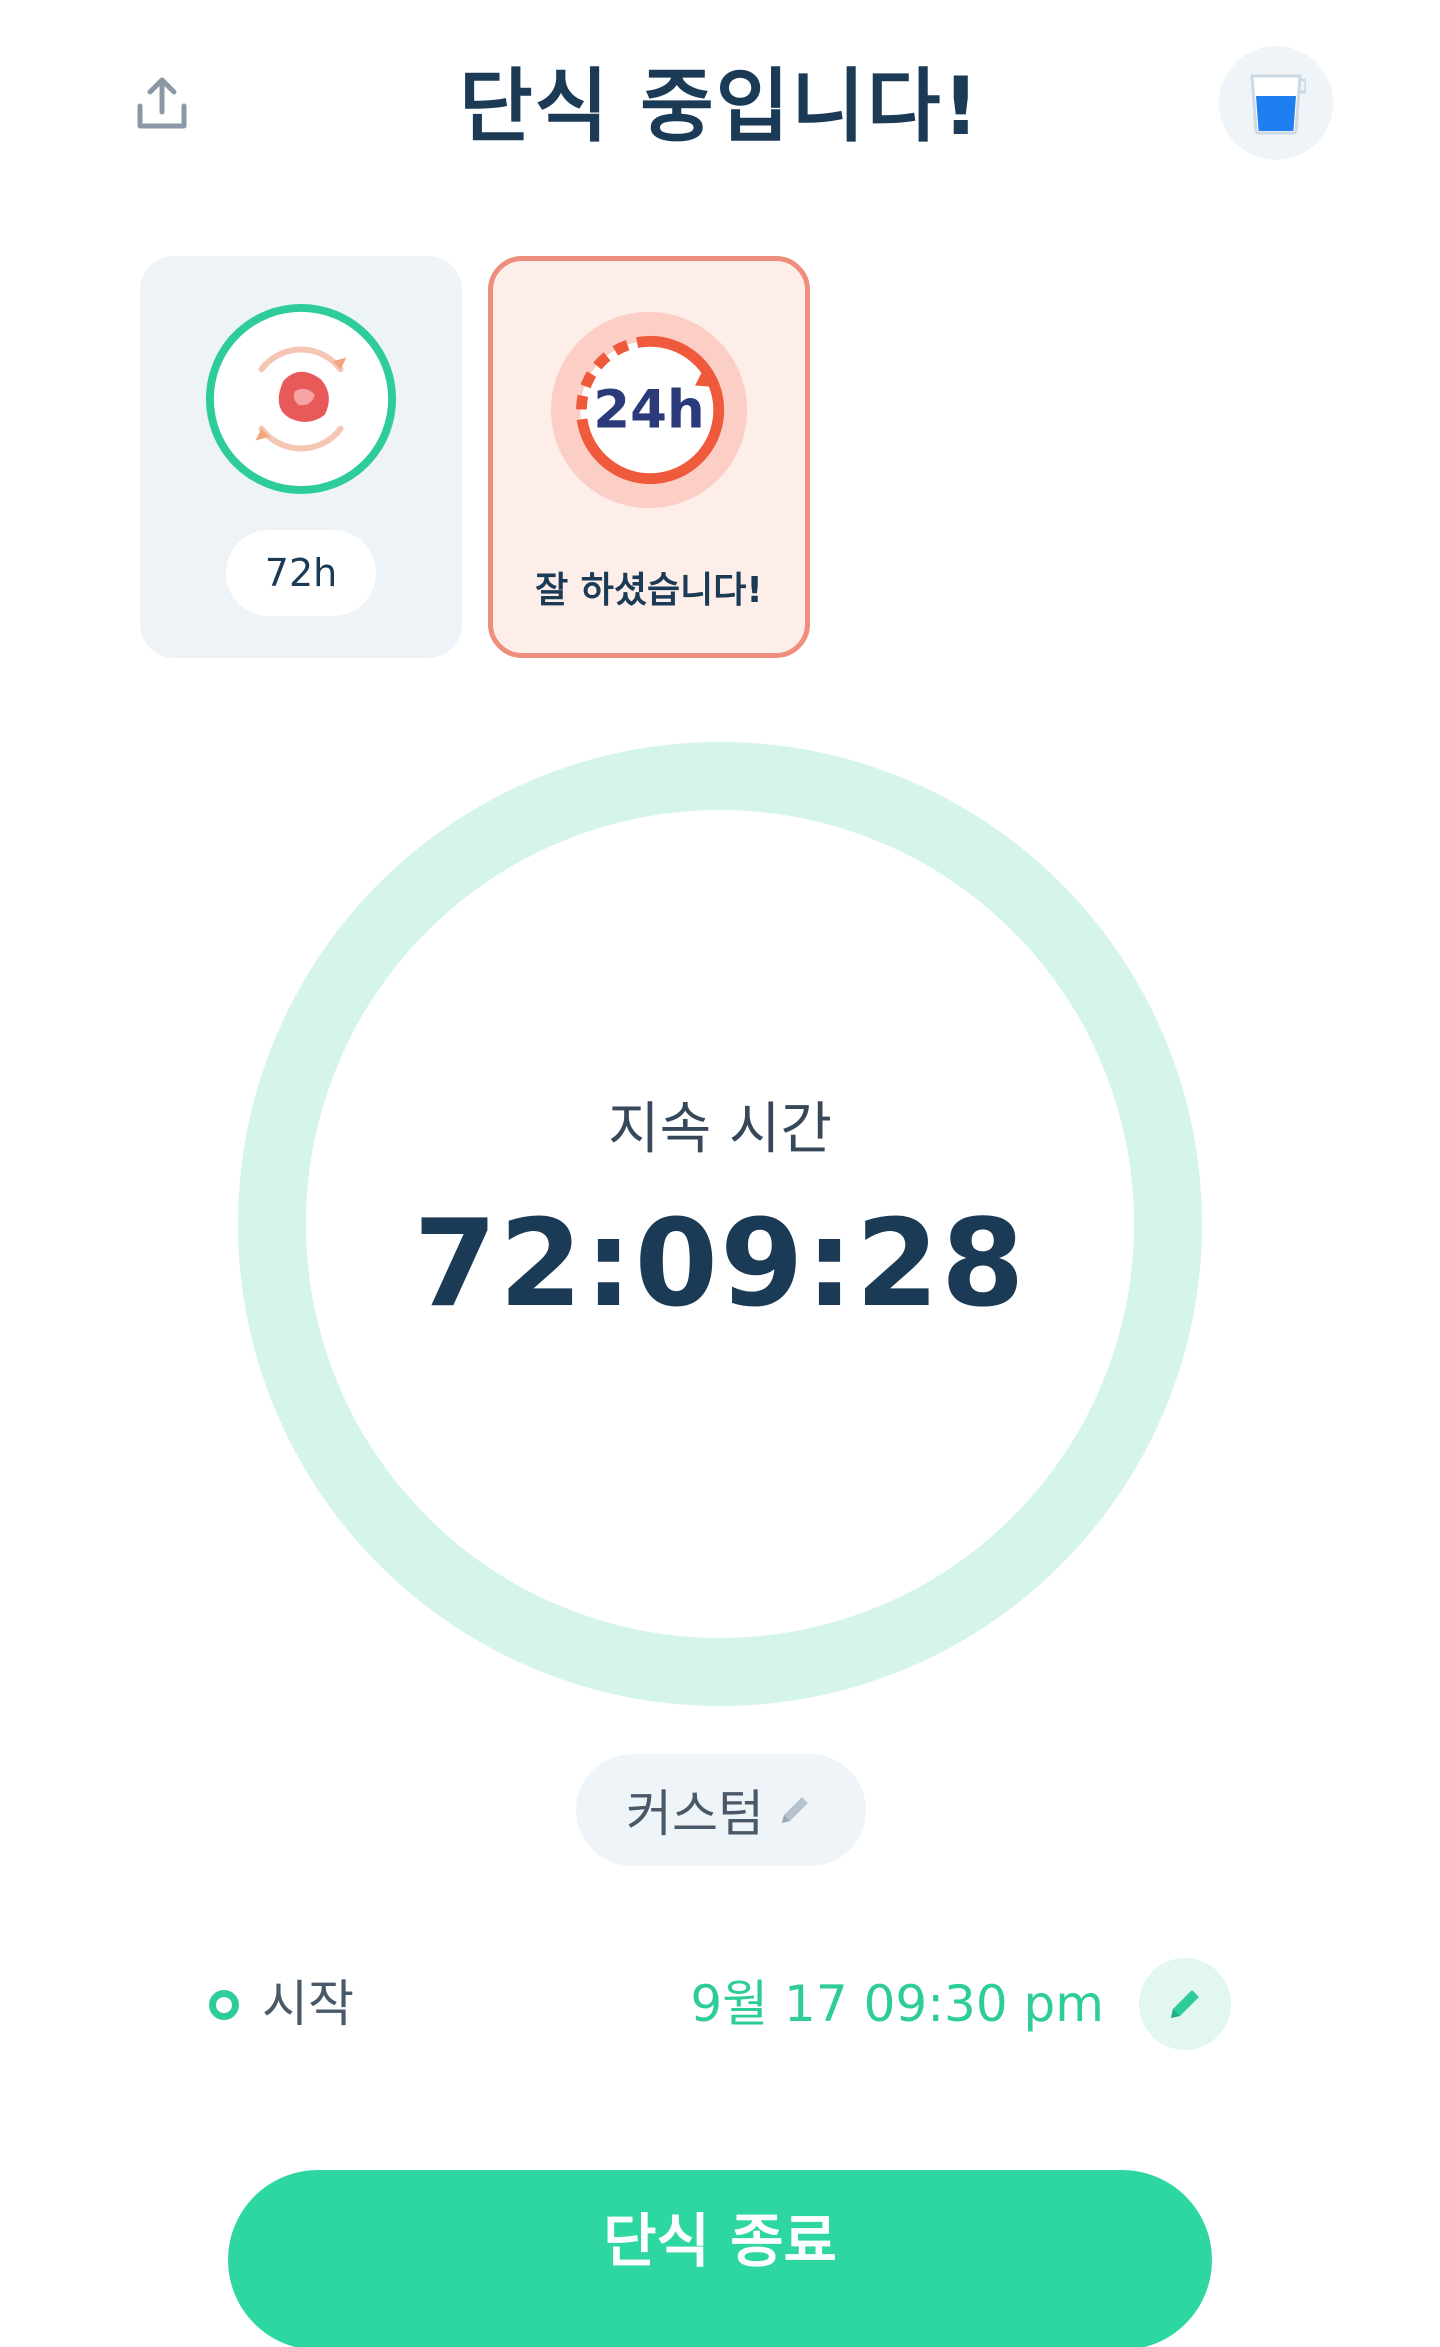  Describe the element at coordinates (897, 2004) in the screenshot. I see `start-time: 9월 17 09:30 pm` at that location.